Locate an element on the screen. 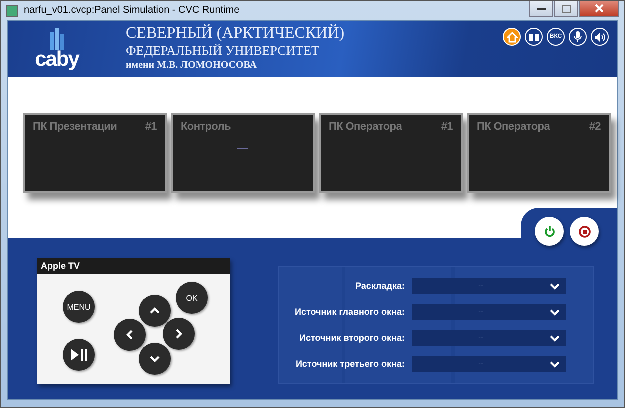 This screenshot has height=408, width=625. display-tile: ПК Оператора #1 is located at coordinates (391, 153).